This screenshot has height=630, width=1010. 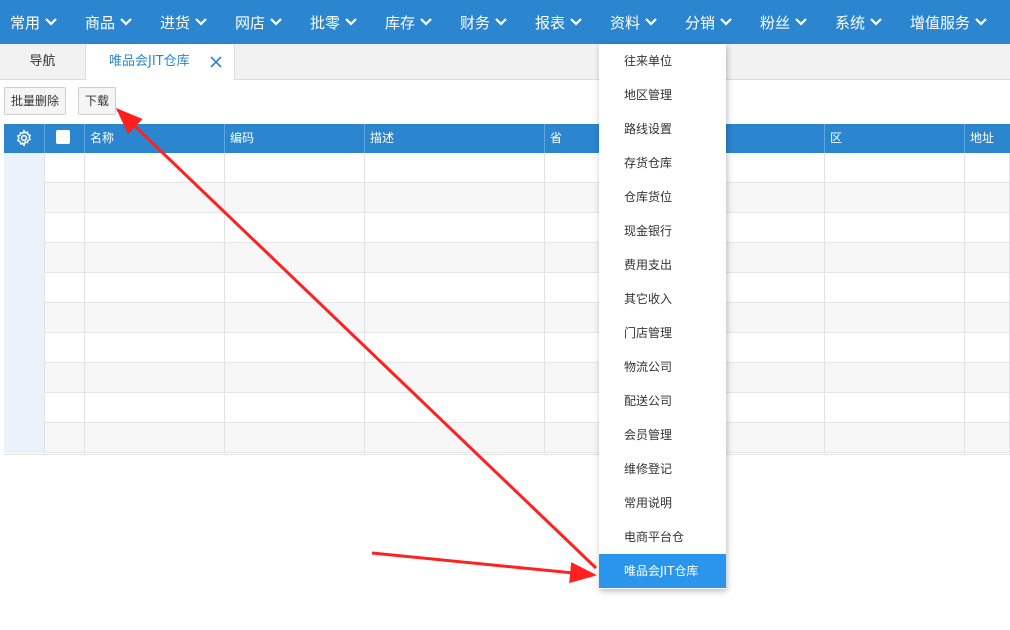 I want to click on nav-item-online-store: 网店, so click(x=258, y=22).